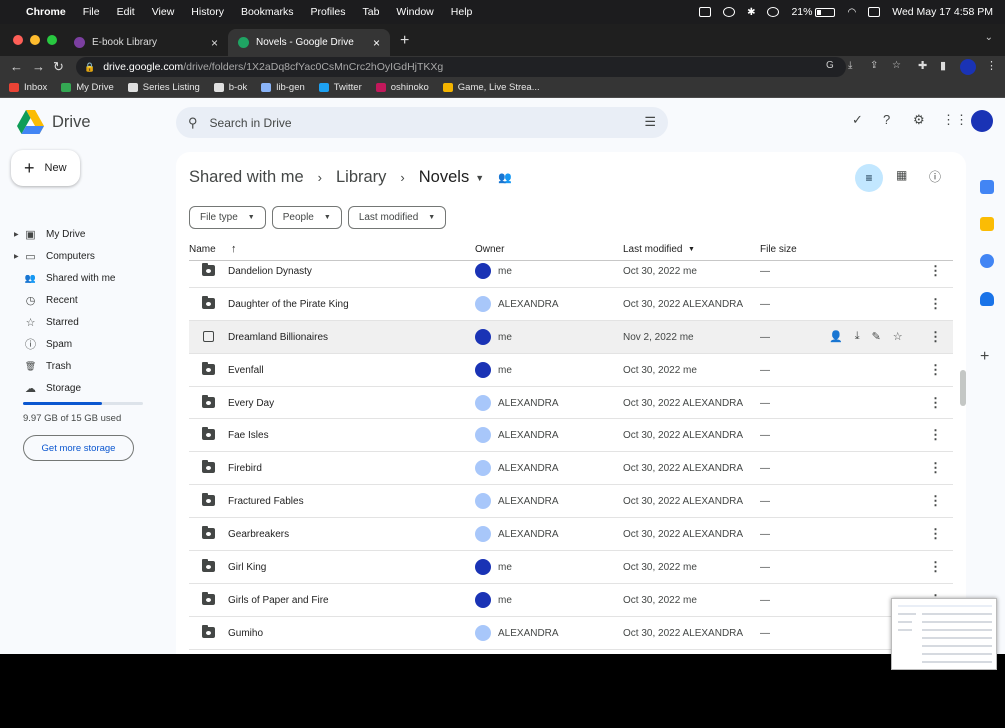 This screenshot has height=728, width=1005. I want to click on menu-app-name: Chrome, so click(46, 12).